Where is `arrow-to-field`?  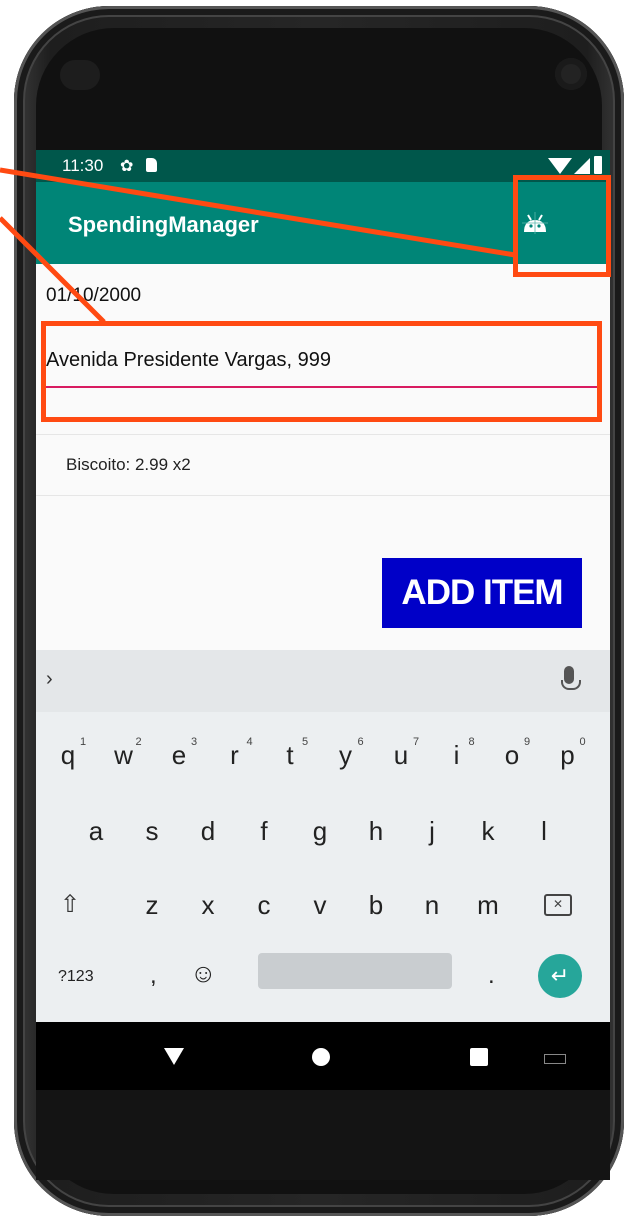 arrow-to-field is located at coordinates (53, 270).